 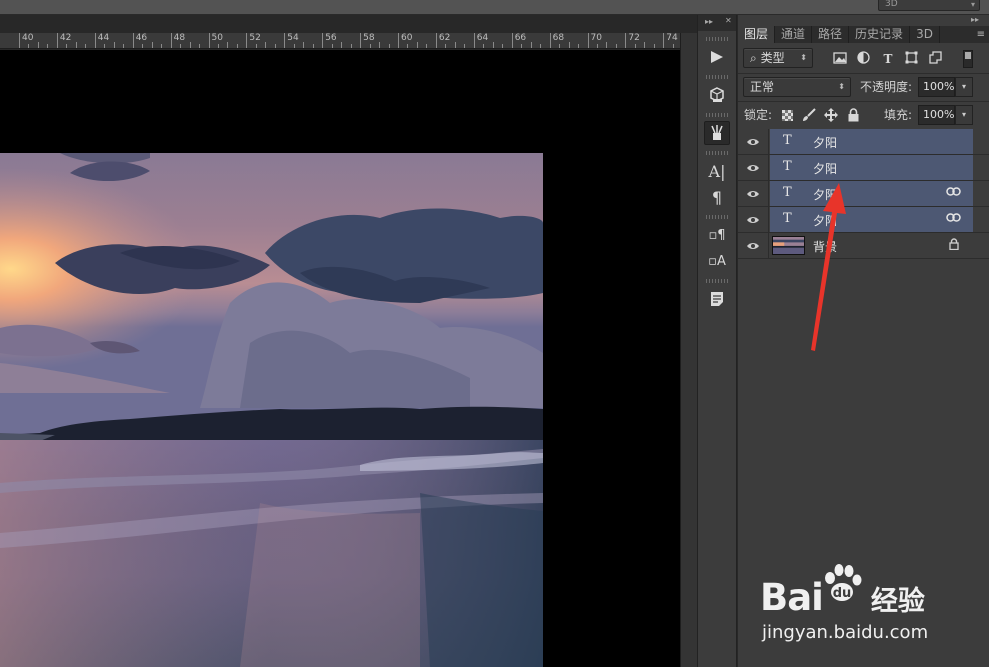 I want to click on character-panel-button: A|, so click(x=717, y=171).